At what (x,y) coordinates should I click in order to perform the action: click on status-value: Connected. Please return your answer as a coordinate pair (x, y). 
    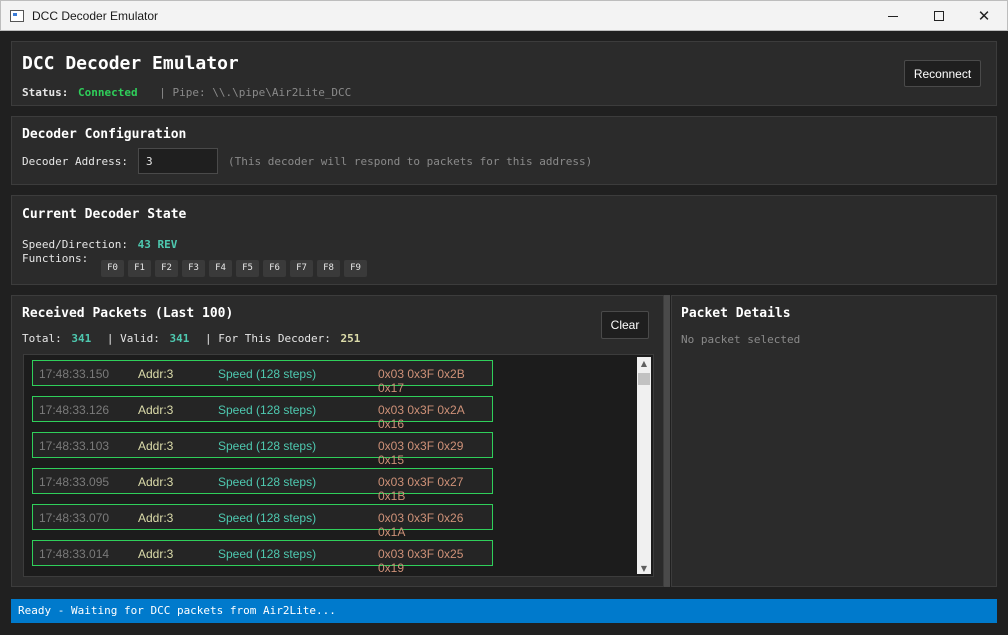
    Looking at the image, I should click on (108, 92).